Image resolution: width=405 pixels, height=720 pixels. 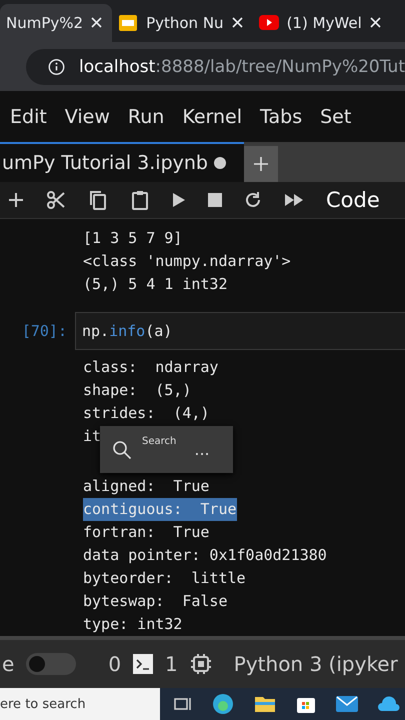 I want to click on browser-tab: Python Nu, so click(x=182, y=23).